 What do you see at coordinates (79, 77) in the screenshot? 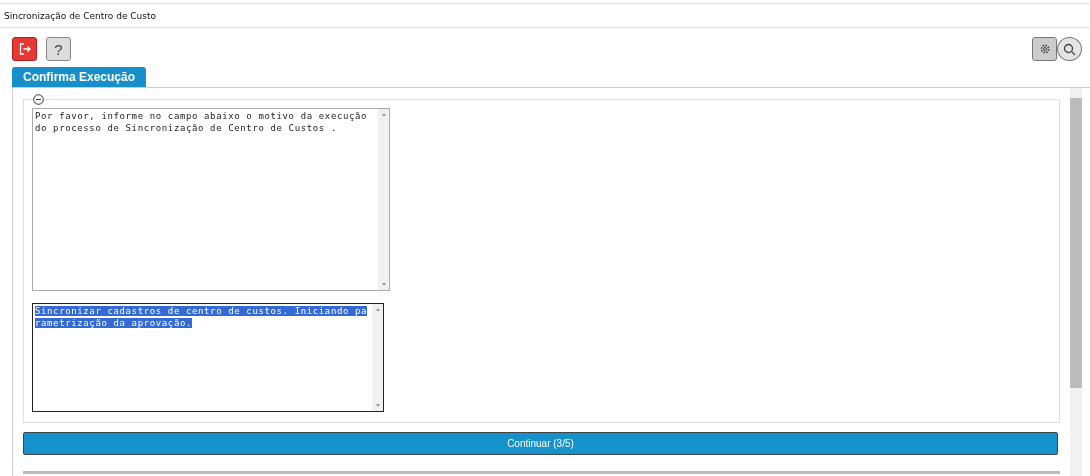
I see `tab: Confirma Execução` at bounding box center [79, 77].